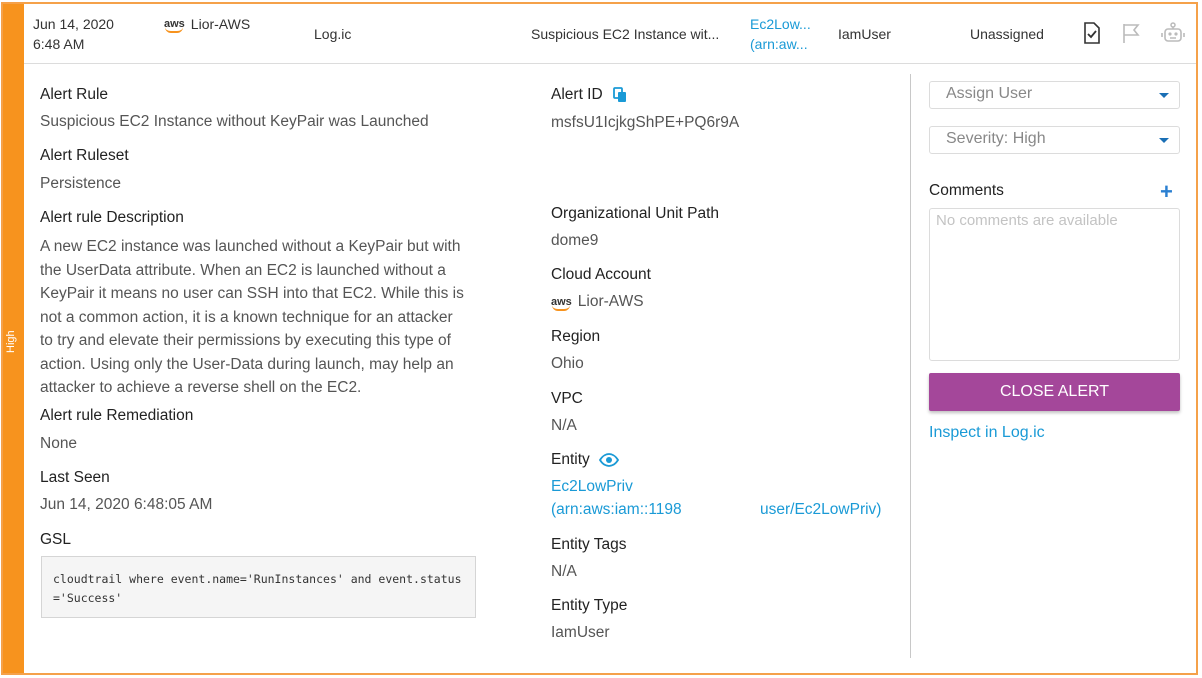 This screenshot has height=678, width=1202. What do you see at coordinates (589, 605) in the screenshot?
I see `entity-type-label: Entity Type` at bounding box center [589, 605].